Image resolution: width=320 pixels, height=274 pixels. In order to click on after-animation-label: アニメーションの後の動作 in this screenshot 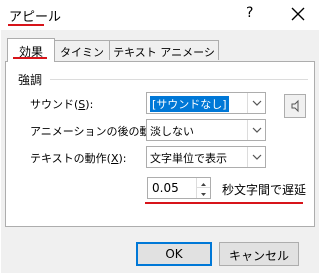, I will do `click(96, 131)`.